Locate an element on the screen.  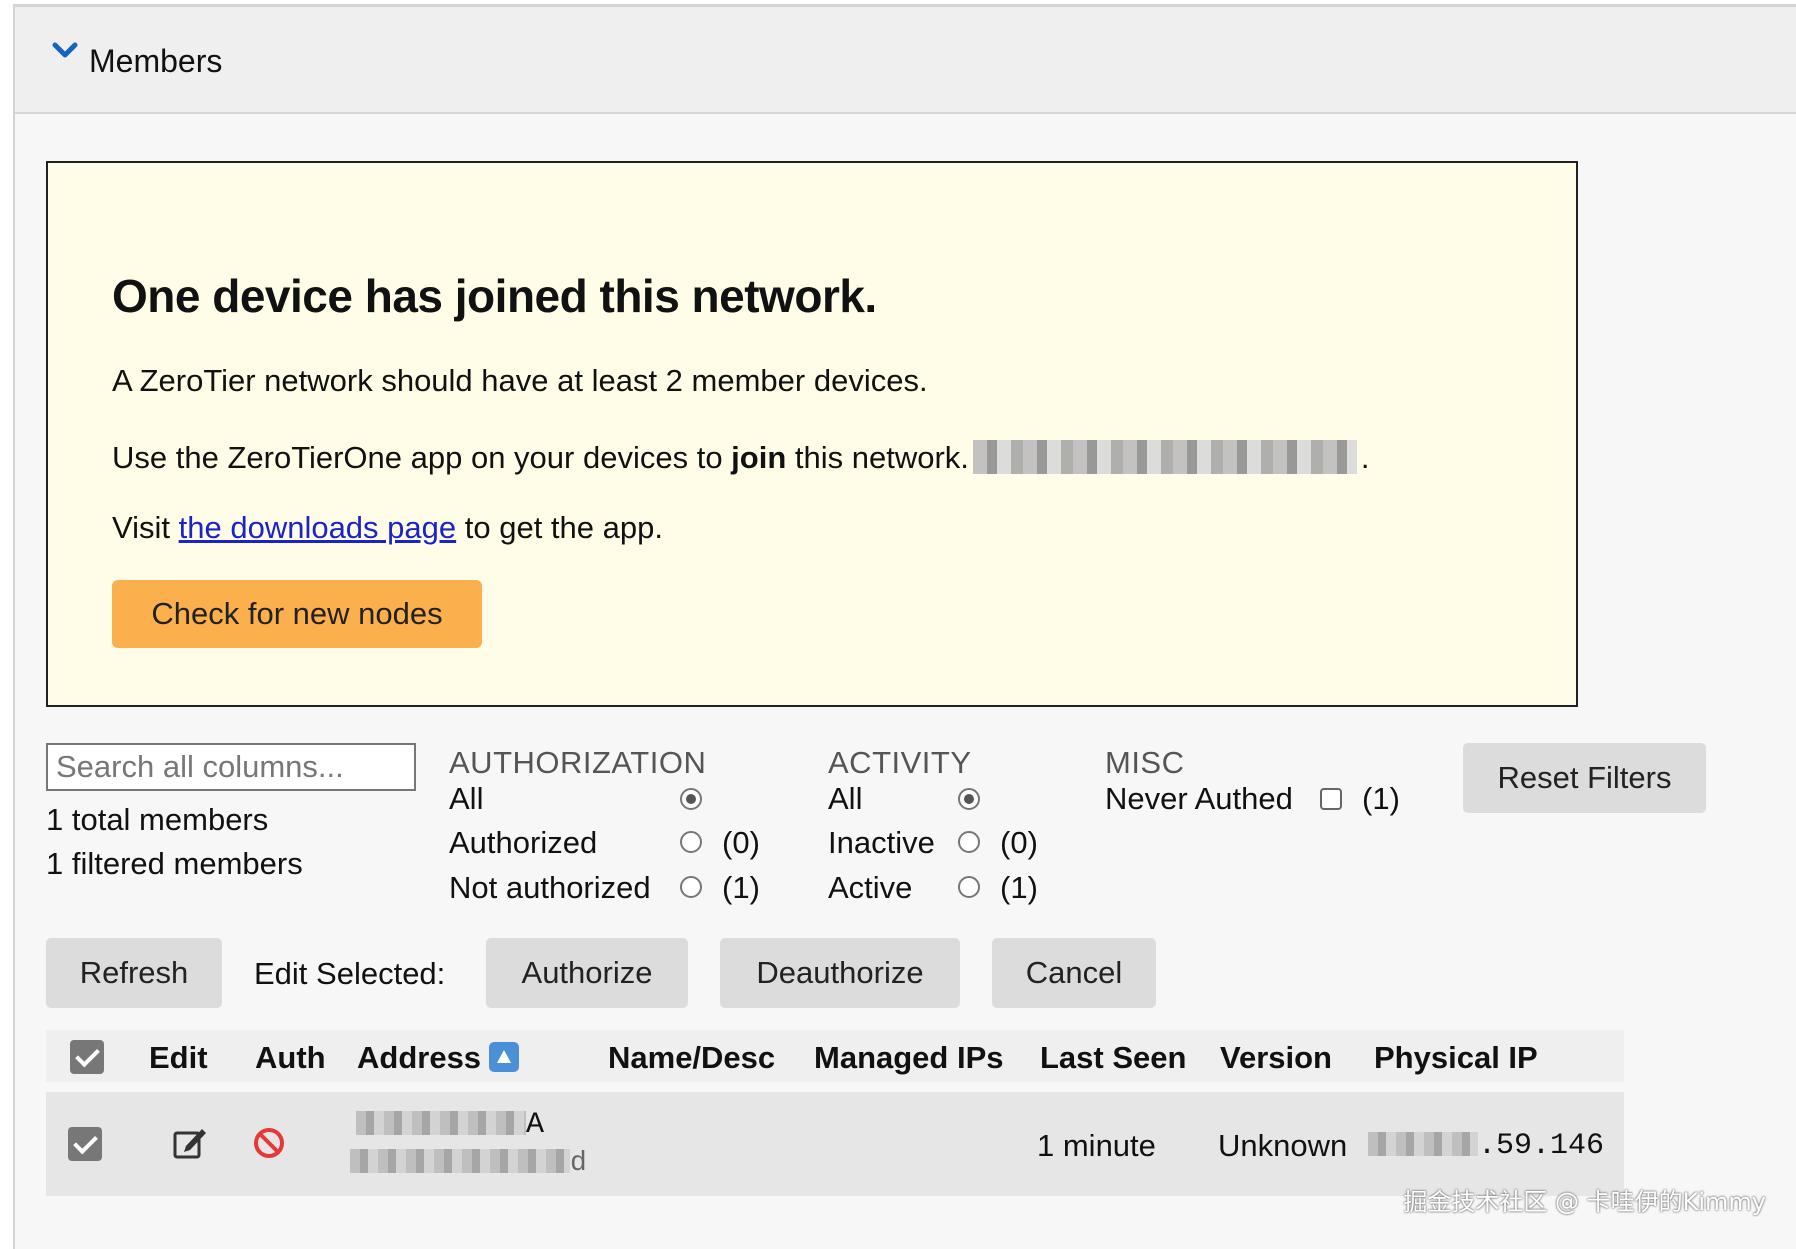
last-seen-value: 1 minute is located at coordinates (1096, 1145).